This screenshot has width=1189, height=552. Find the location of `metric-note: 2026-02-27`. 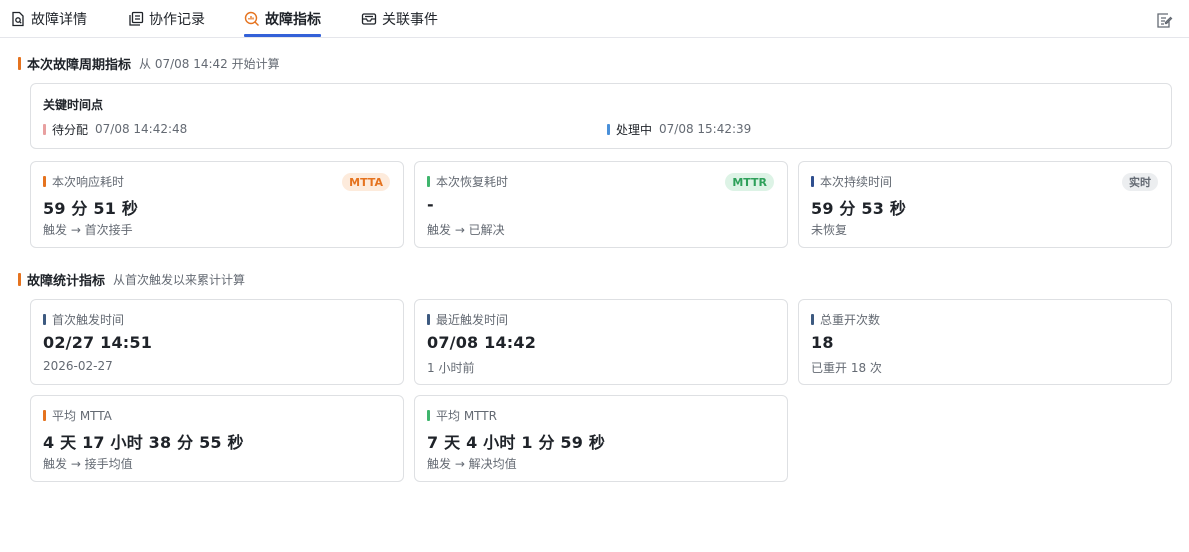

metric-note: 2026-02-27 is located at coordinates (78, 366).